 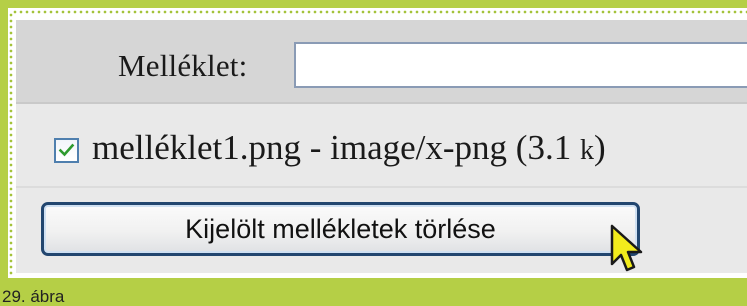 What do you see at coordinates (340, 229) in the screenshot?
I see `delete-selected-attachments-button: Kijelölt mellékletek törlése` at bounding box center [340, 229].